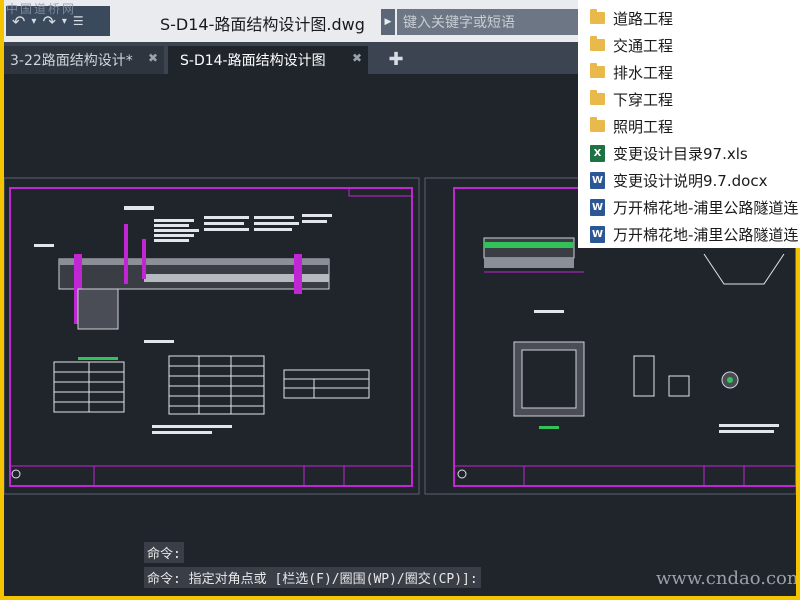 This screenshot has height=600, width=800. What do you see at coordinates (262, 24) in the screenshot?
I see `document-title: S-D14-路面结构设计图.dwg` at bounding box center [262, 24].